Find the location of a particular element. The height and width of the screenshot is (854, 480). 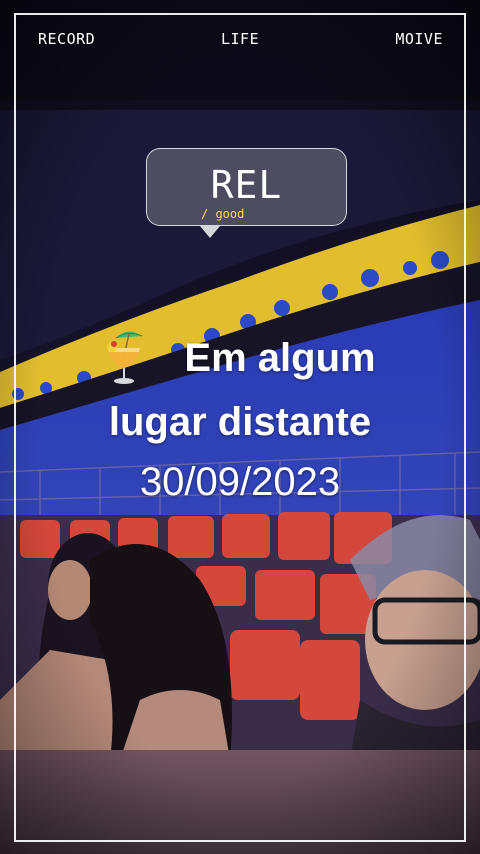

record-label: RECORD is located at coordinates (67, 39).